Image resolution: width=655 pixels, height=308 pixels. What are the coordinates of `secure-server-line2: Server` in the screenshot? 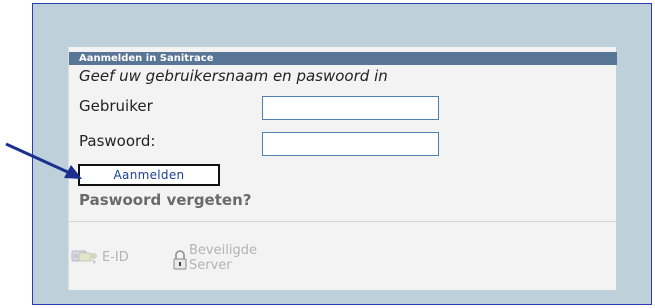 It's located at (210, 265).